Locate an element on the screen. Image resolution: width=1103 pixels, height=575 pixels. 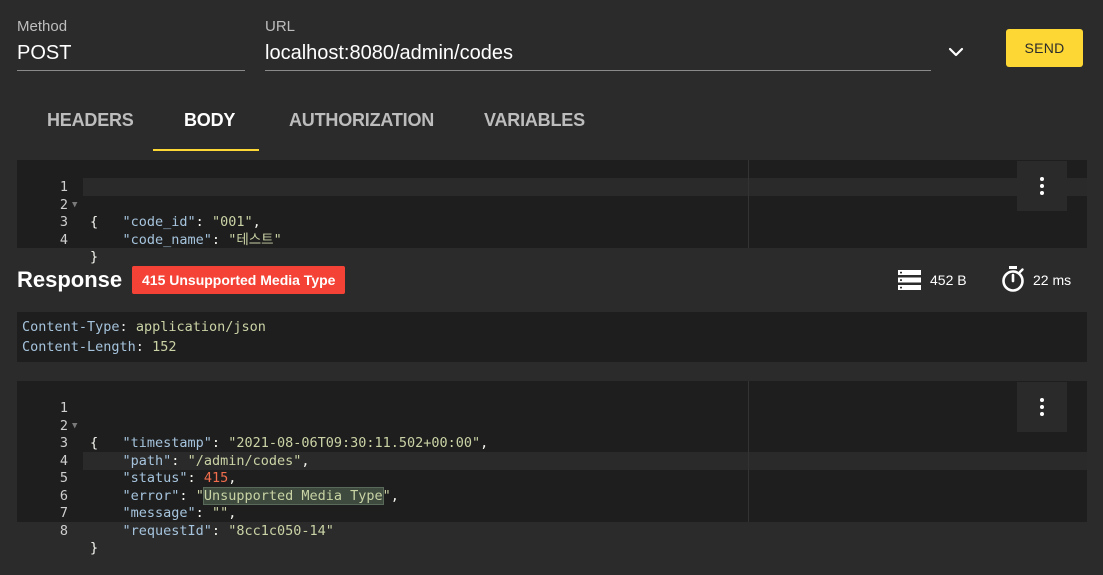
tab-variables: VARIABLES is located at coordinates (534, 120).